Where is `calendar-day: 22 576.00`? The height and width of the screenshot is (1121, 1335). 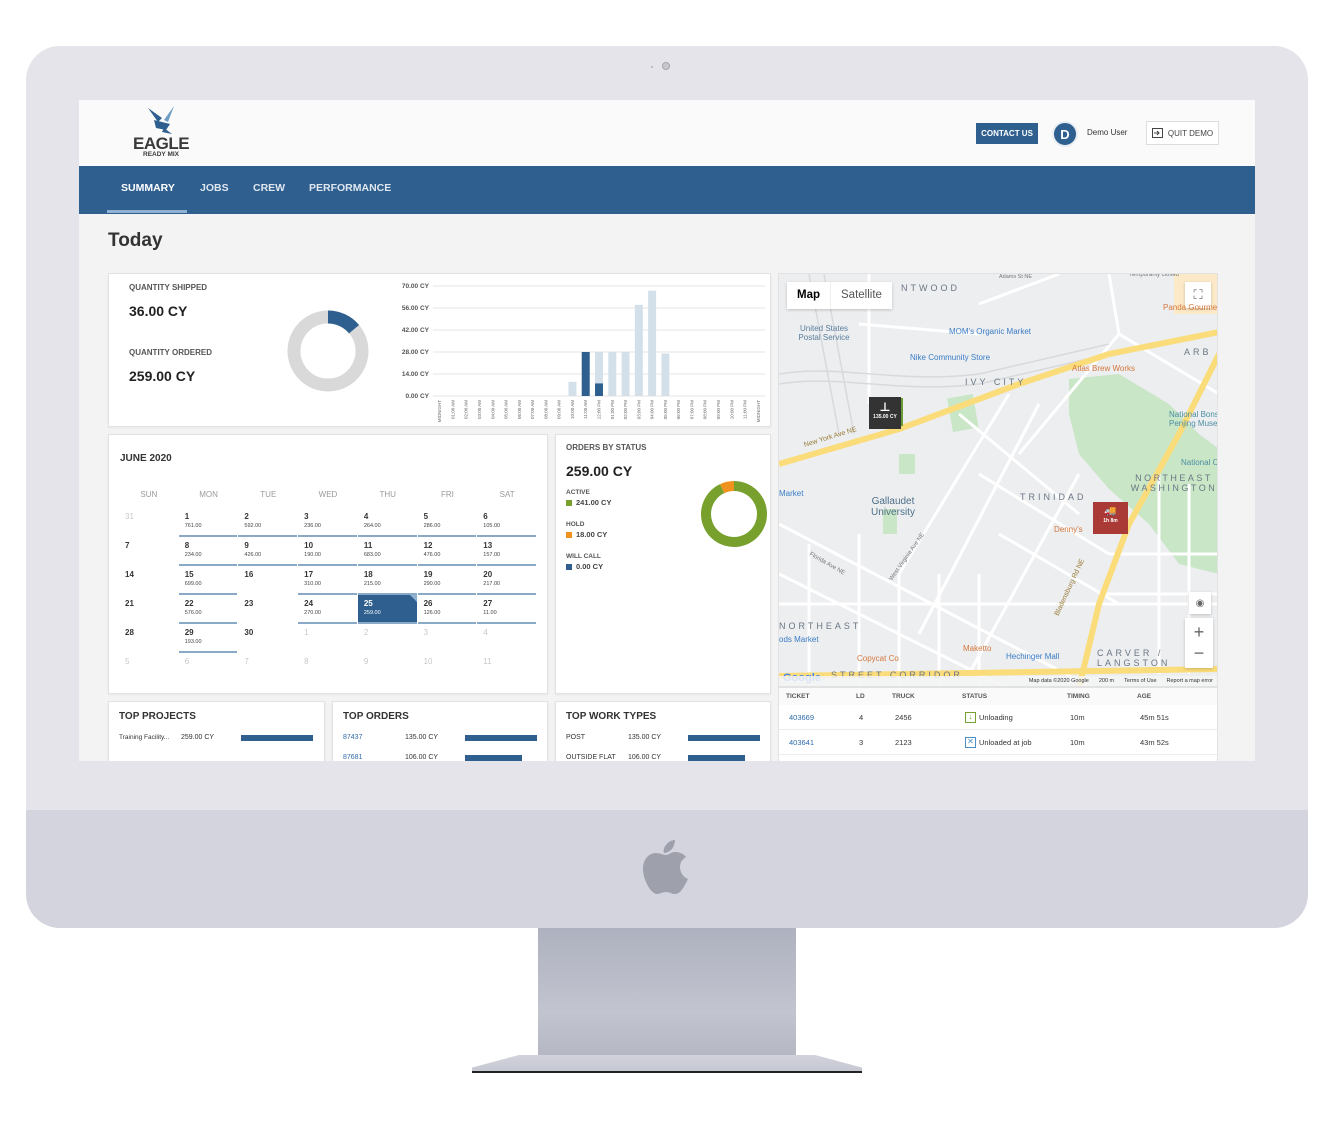 calendar-day: 22 576.00 is located at coordinates (208, 609).